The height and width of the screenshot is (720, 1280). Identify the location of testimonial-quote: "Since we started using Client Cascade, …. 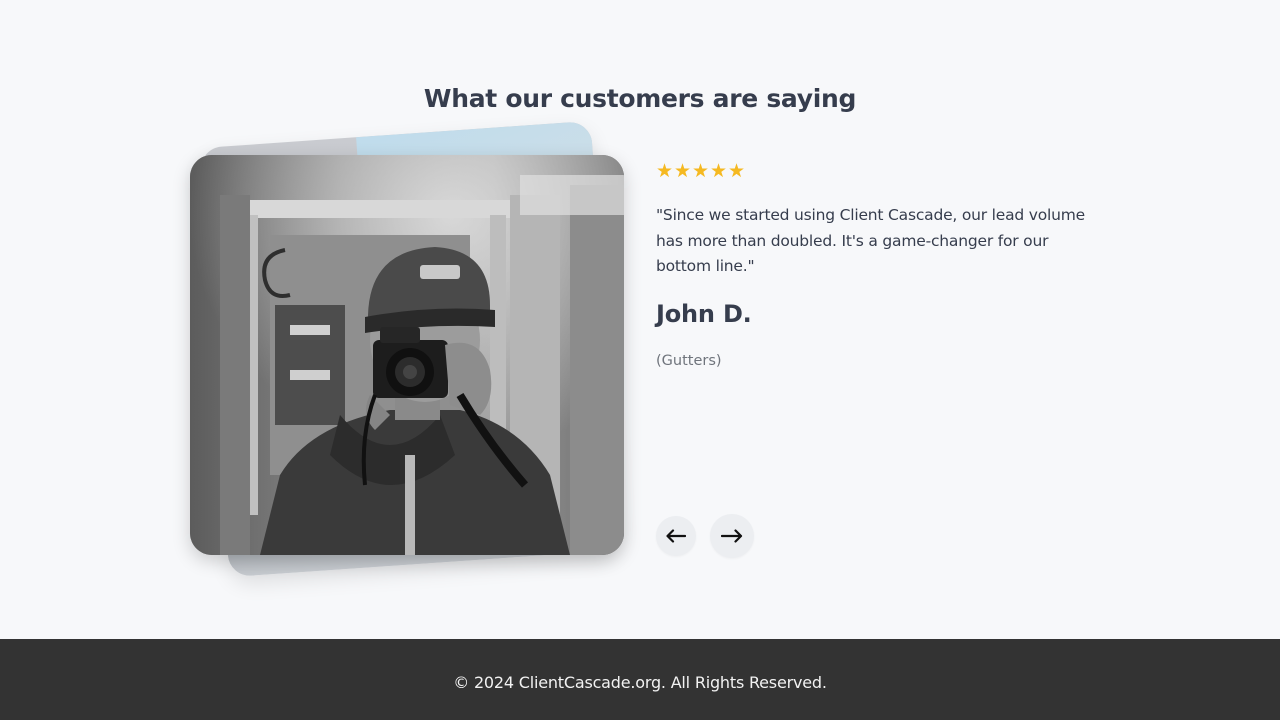
(871, 240).